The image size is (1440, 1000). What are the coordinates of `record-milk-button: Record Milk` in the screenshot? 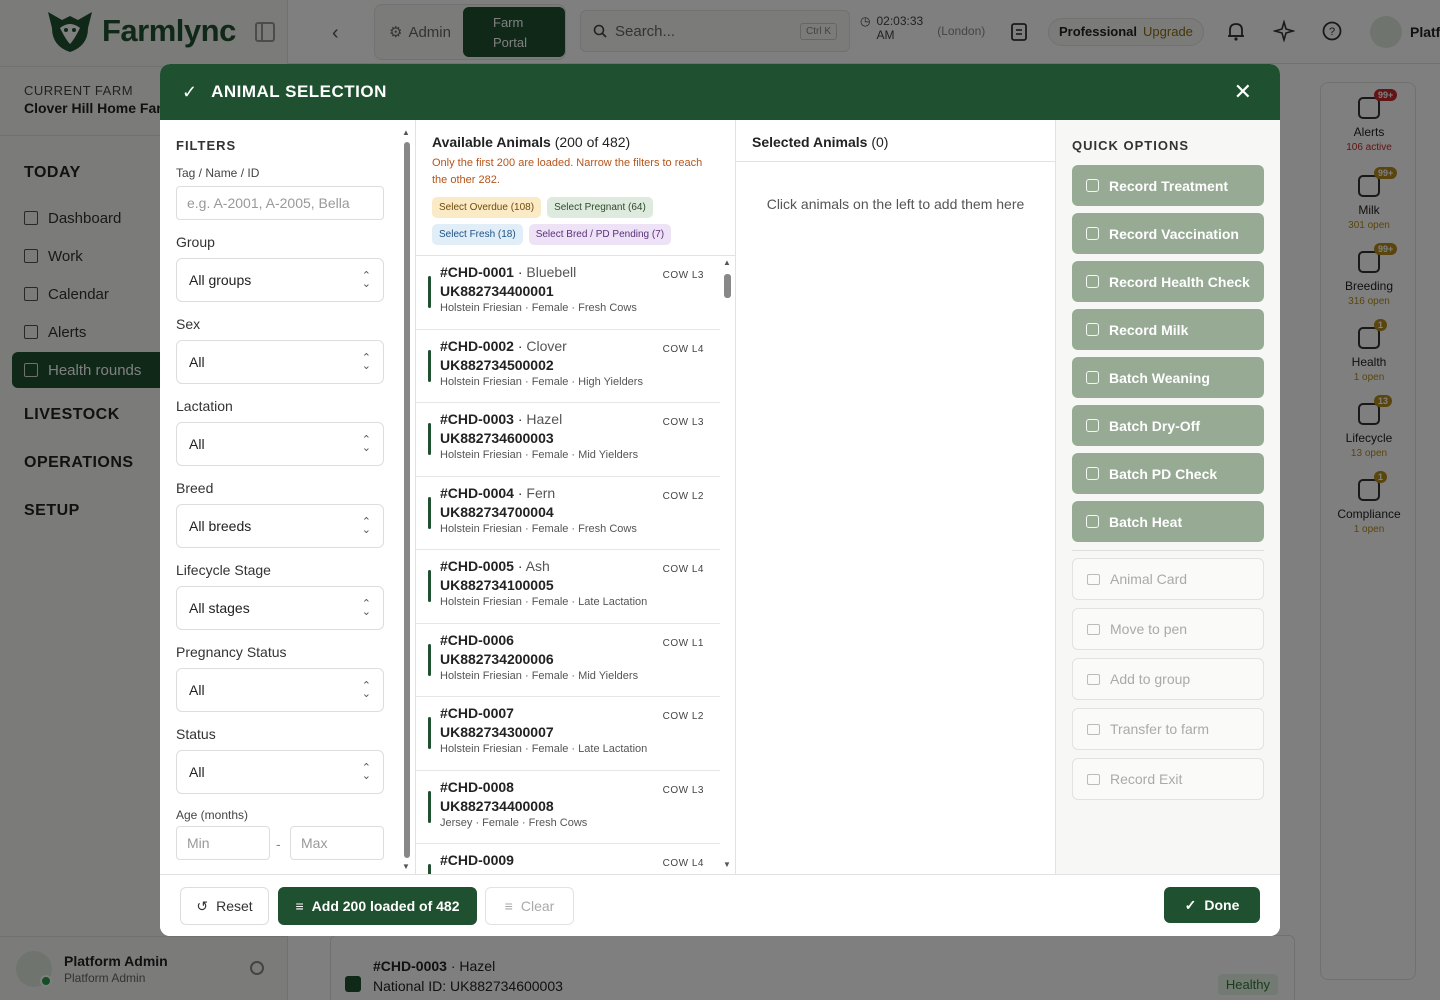 It's located at (1168, 329).